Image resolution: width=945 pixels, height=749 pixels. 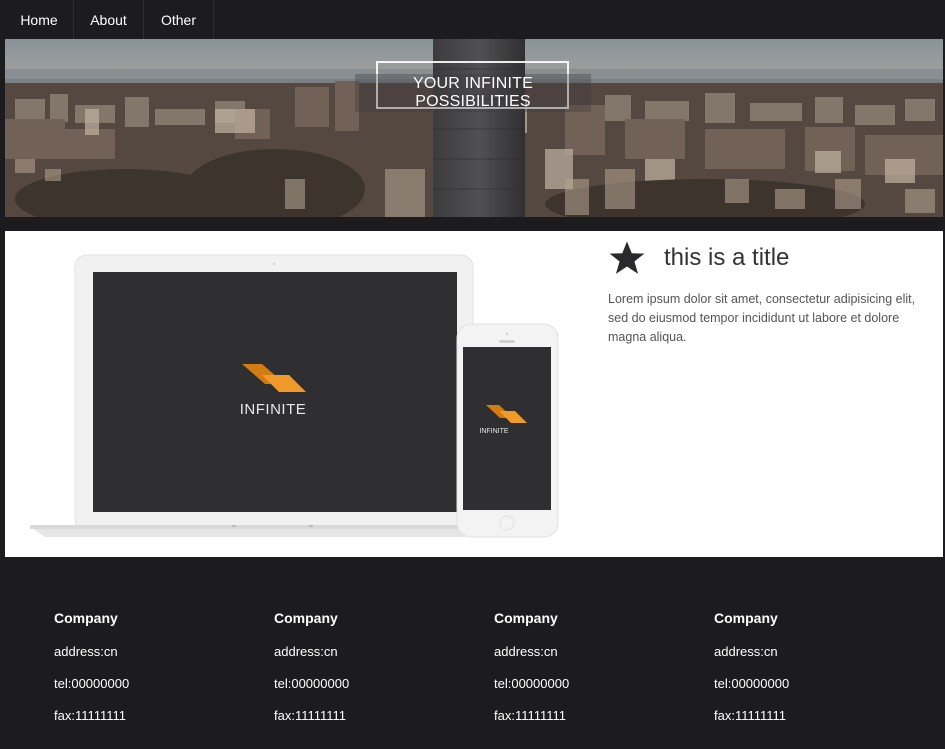 What do you see at coordinates (179, 19) in the screenshot?
I see `nav-other: Other` at bounding box center [179, 19].